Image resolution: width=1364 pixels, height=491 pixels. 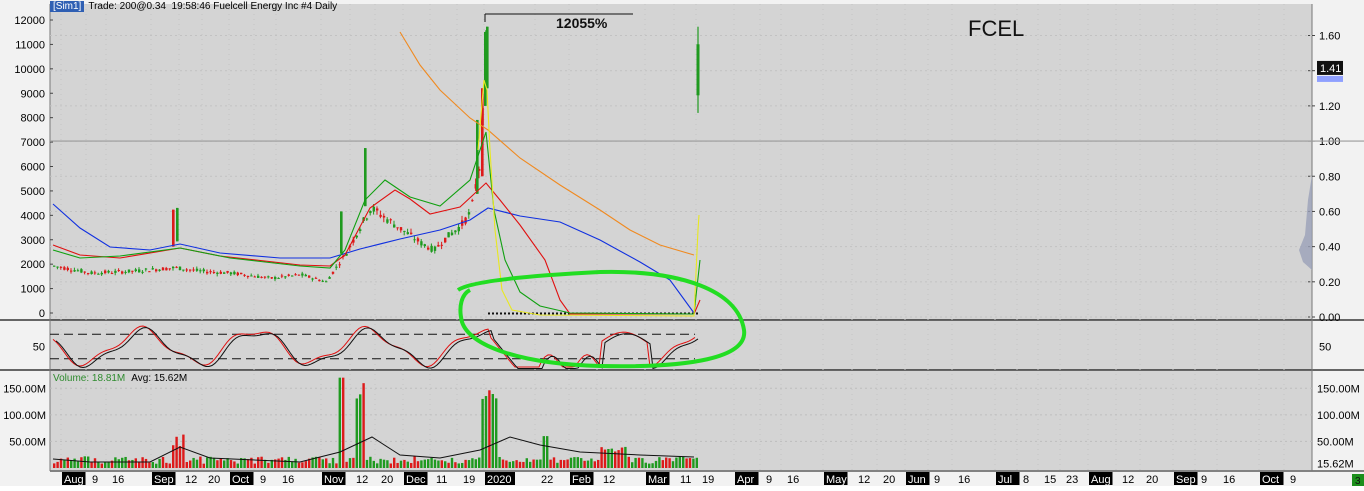 I want to click on near-zero-candle, so click(x=545, y=313).